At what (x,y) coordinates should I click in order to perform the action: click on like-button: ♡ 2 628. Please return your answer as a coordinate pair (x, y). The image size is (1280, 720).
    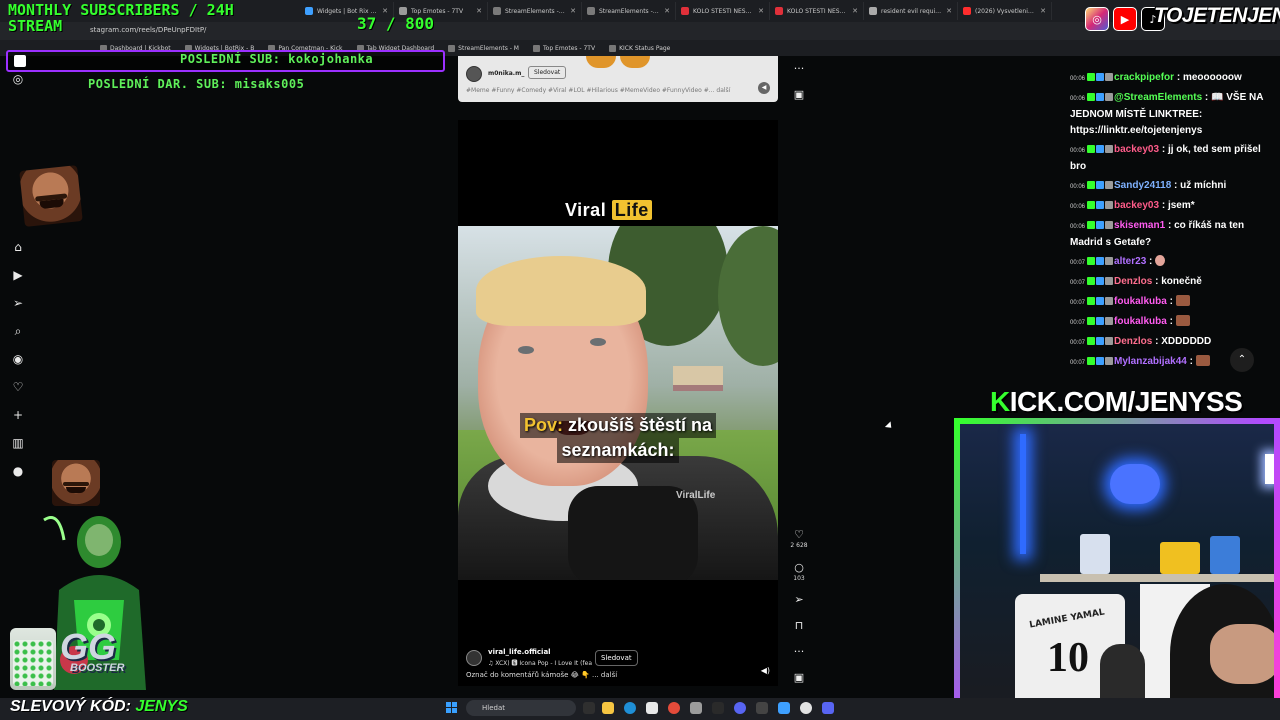
    Looking at the image, I should click on (799, 538).